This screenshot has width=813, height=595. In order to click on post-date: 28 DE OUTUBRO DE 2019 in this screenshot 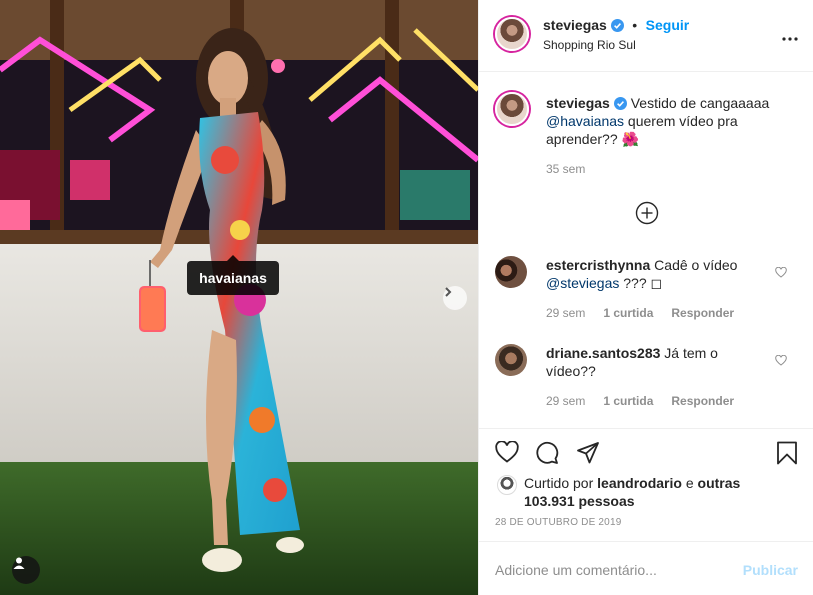, I will do `click(558, 522)`.